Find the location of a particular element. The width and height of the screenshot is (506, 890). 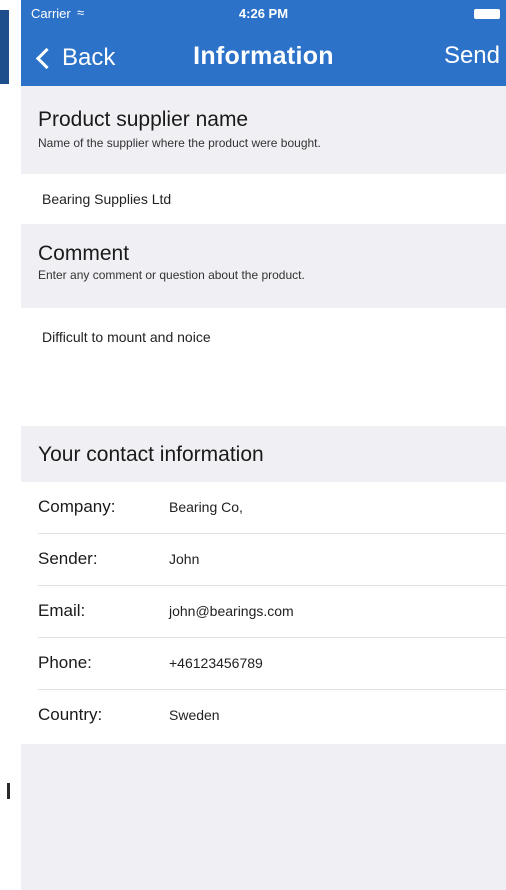

contact-row-sender: Sender: John is located at coordinates (263, 560).